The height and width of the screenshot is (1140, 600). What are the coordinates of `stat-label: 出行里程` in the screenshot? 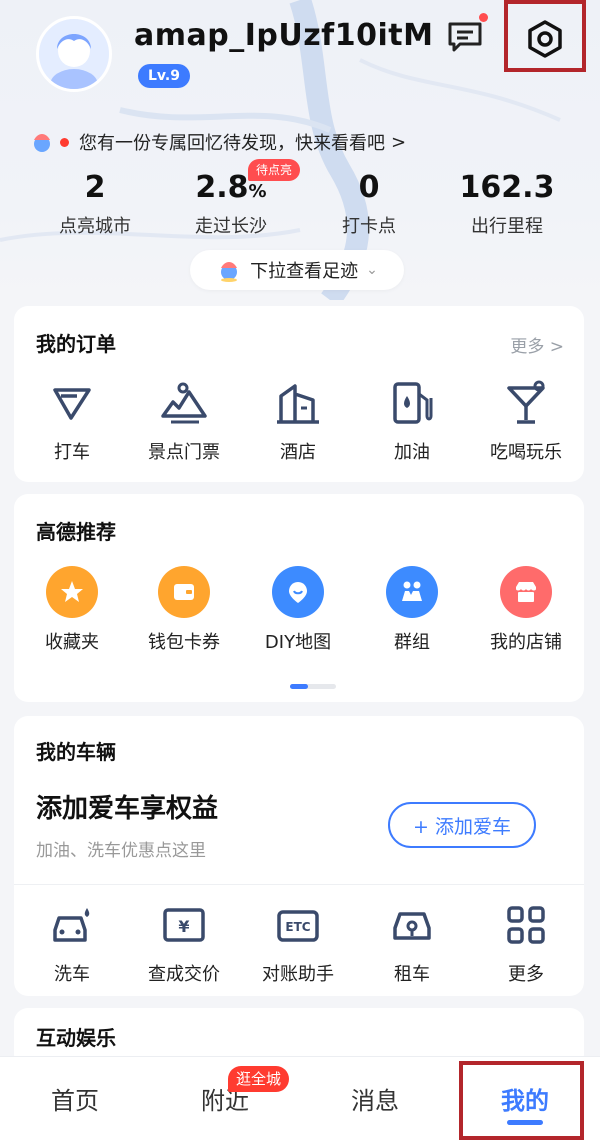 It's located at (507, 226).